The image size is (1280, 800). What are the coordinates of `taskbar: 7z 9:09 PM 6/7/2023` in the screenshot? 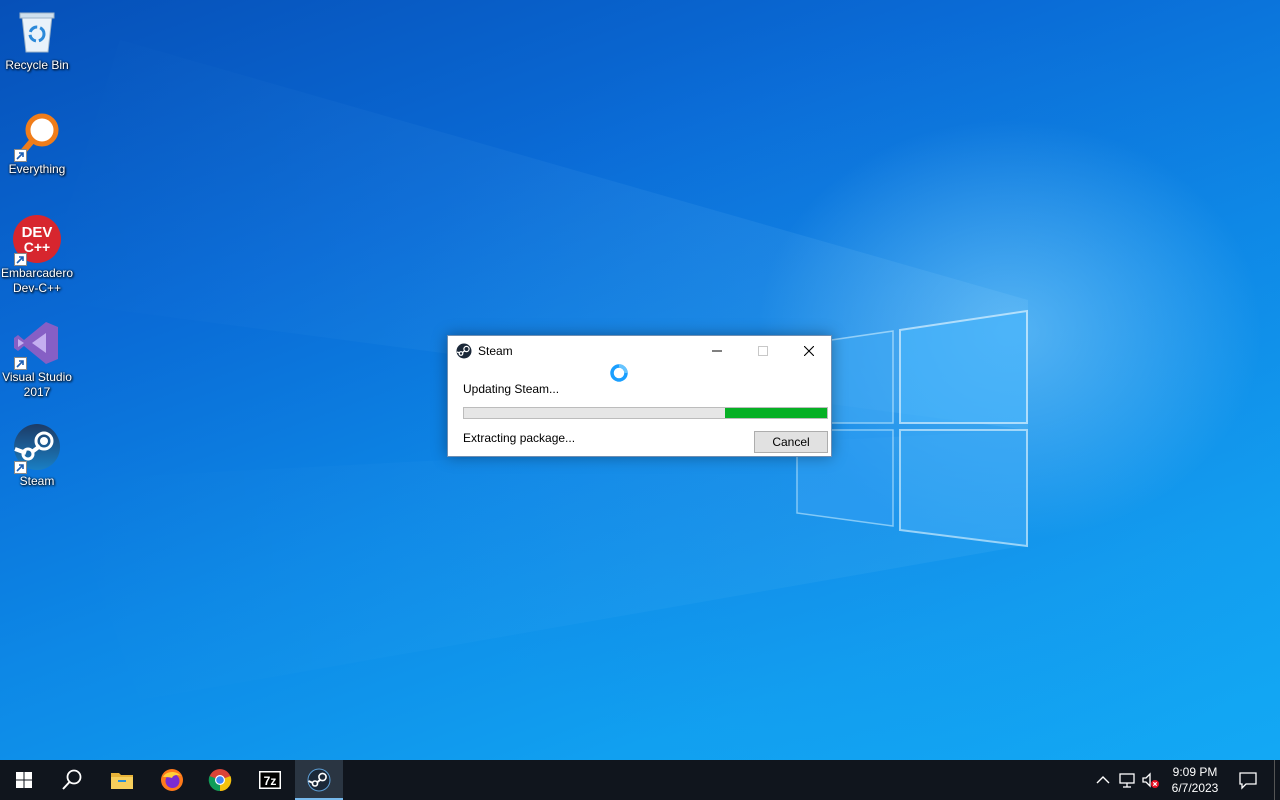 It's located at (640, 780).